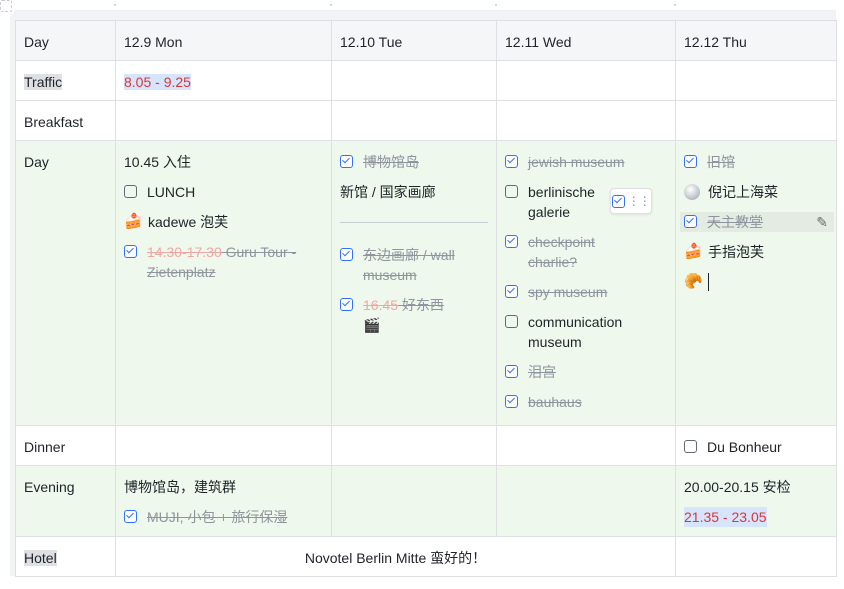  I want to click on row-label-hotel: Hotel, so click(66, 557).